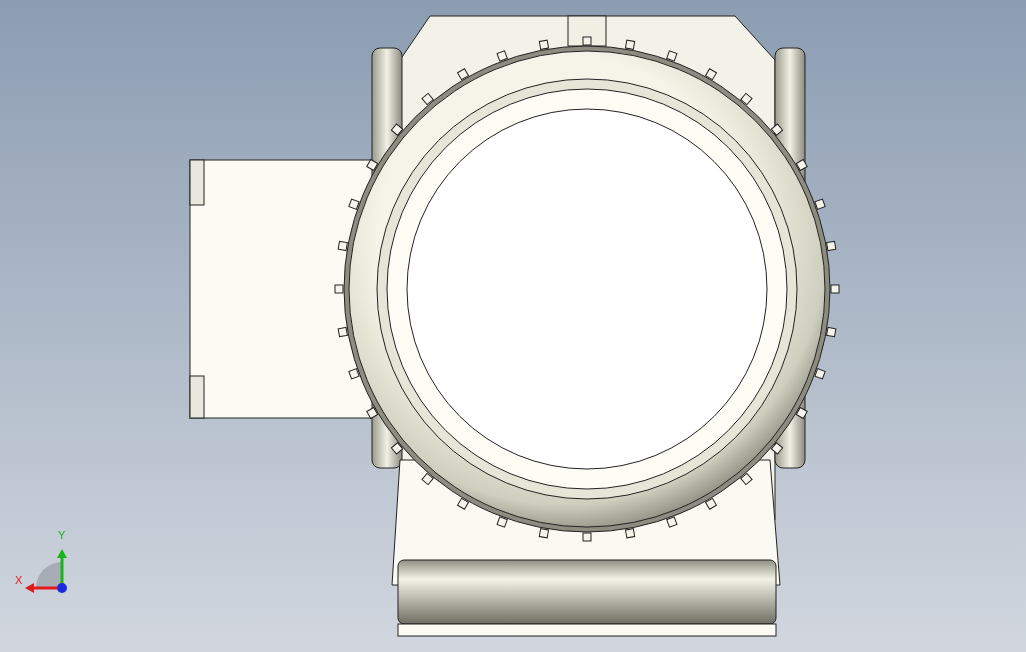  Describe the element at coordinates (46, 571) in the screenshot. I see `axis-triad-icon` at that location.